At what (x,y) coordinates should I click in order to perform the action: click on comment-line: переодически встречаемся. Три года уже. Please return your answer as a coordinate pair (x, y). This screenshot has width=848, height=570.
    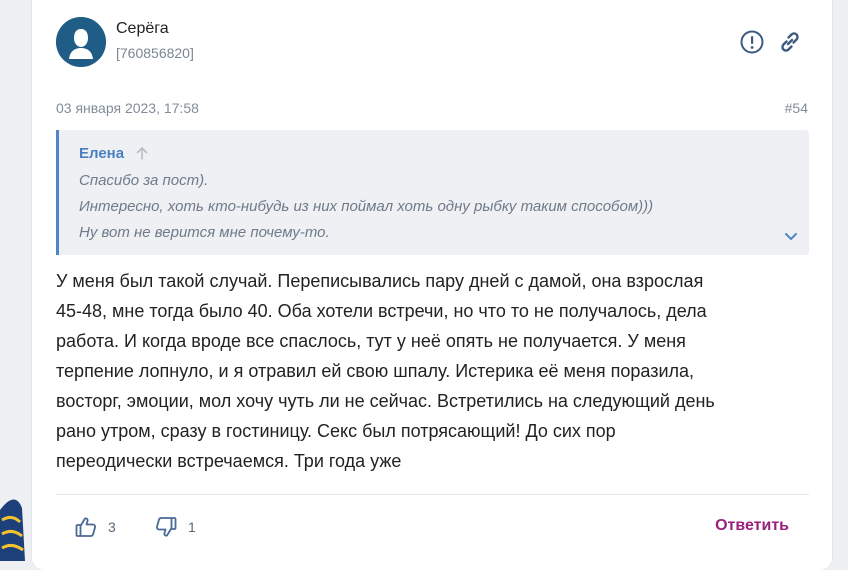
    Looking at the image, I should click on (229, 461).